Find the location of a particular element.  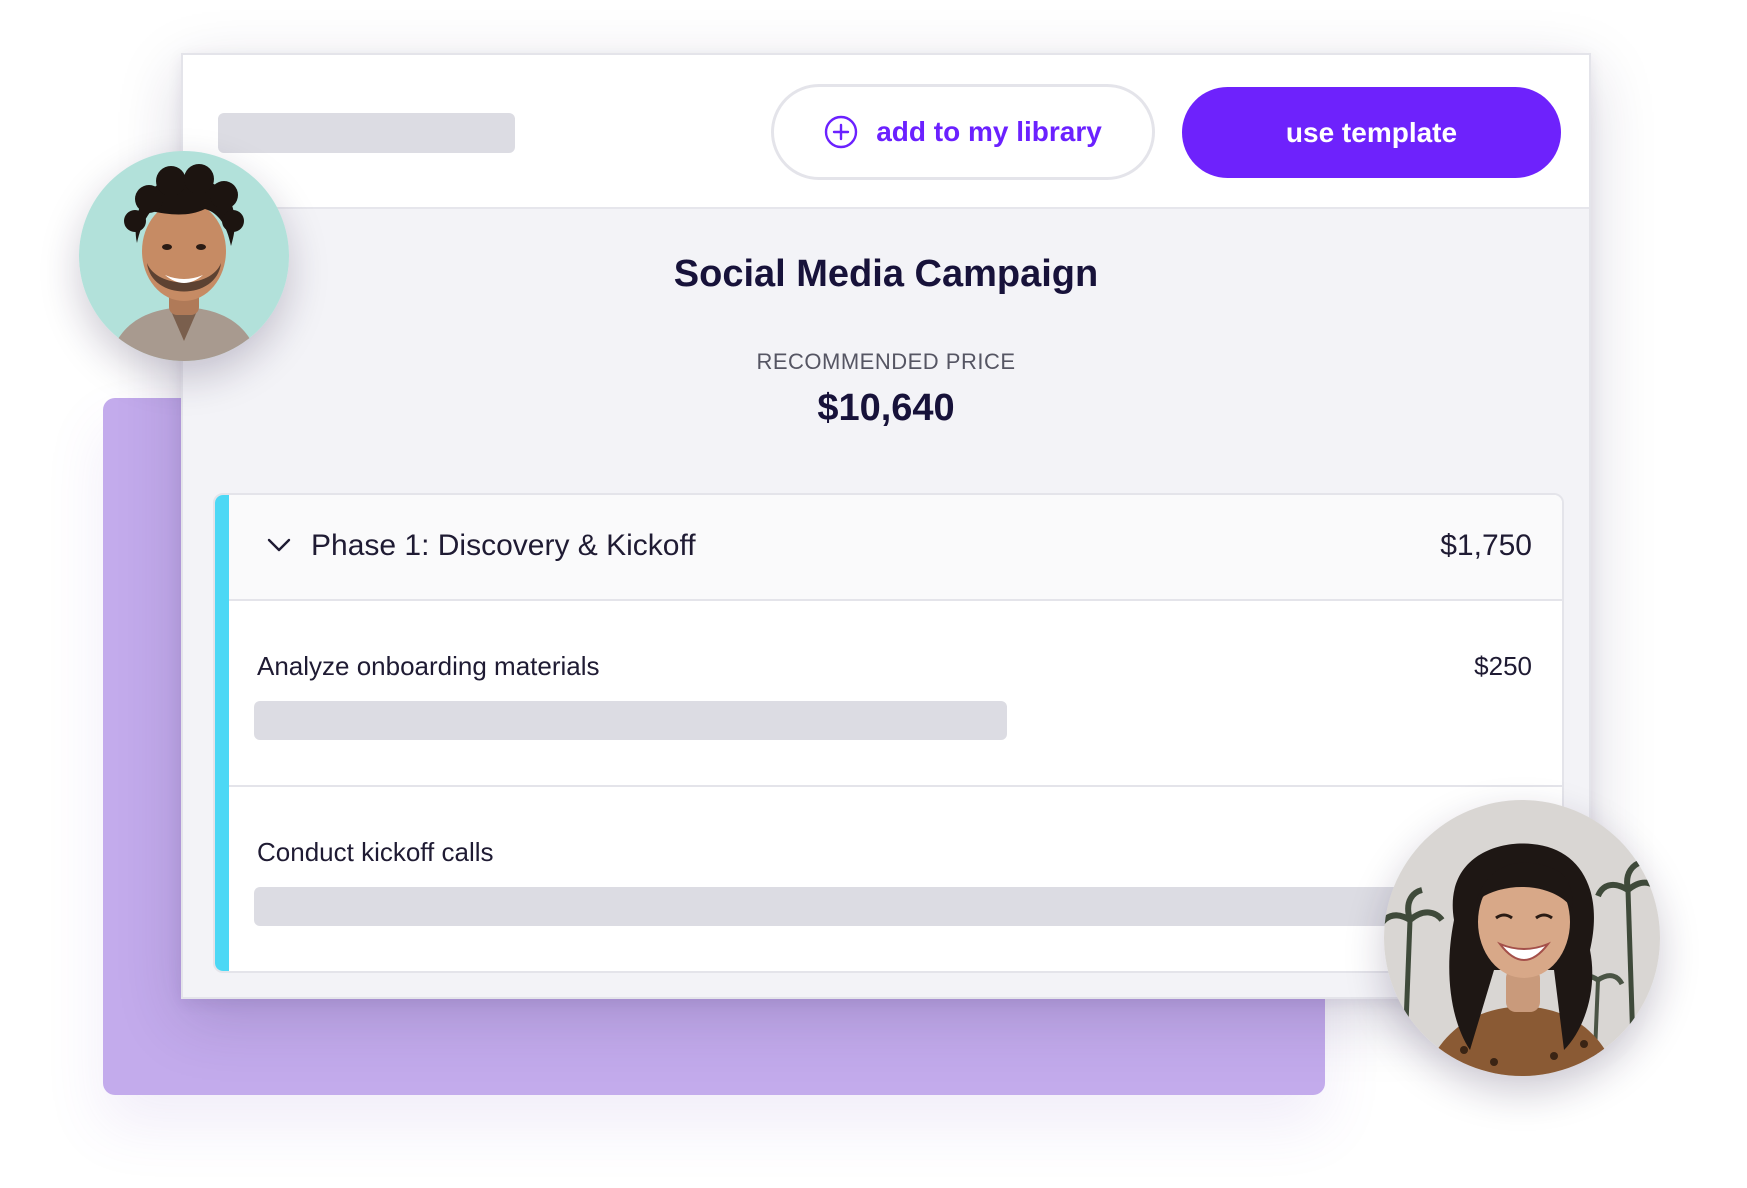

recommended-price-value: $10,640 is located at coordinates (886, 408).